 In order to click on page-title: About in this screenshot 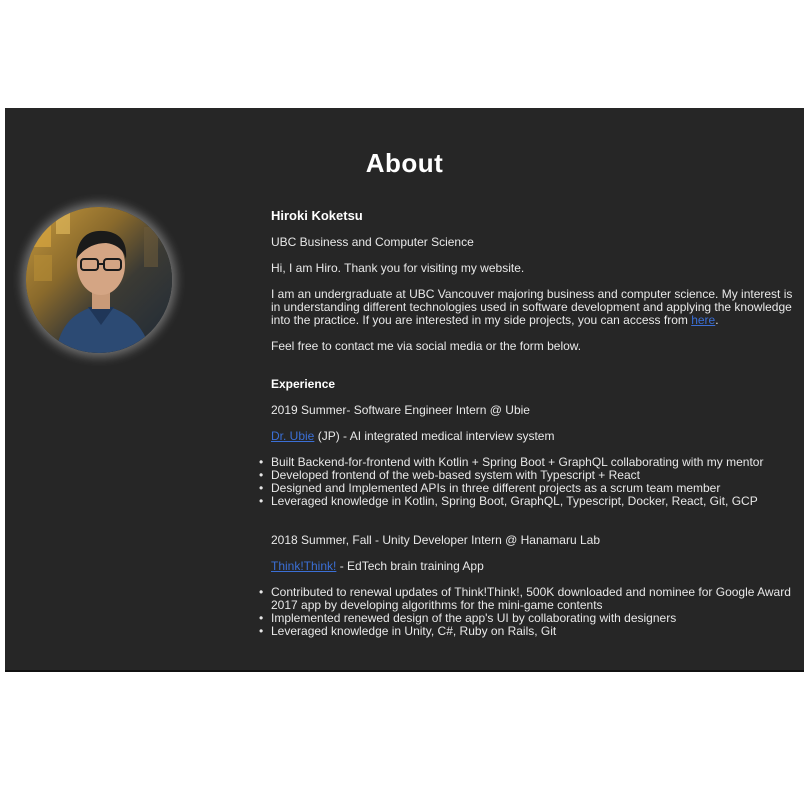, I will do `click(404, 163)`.